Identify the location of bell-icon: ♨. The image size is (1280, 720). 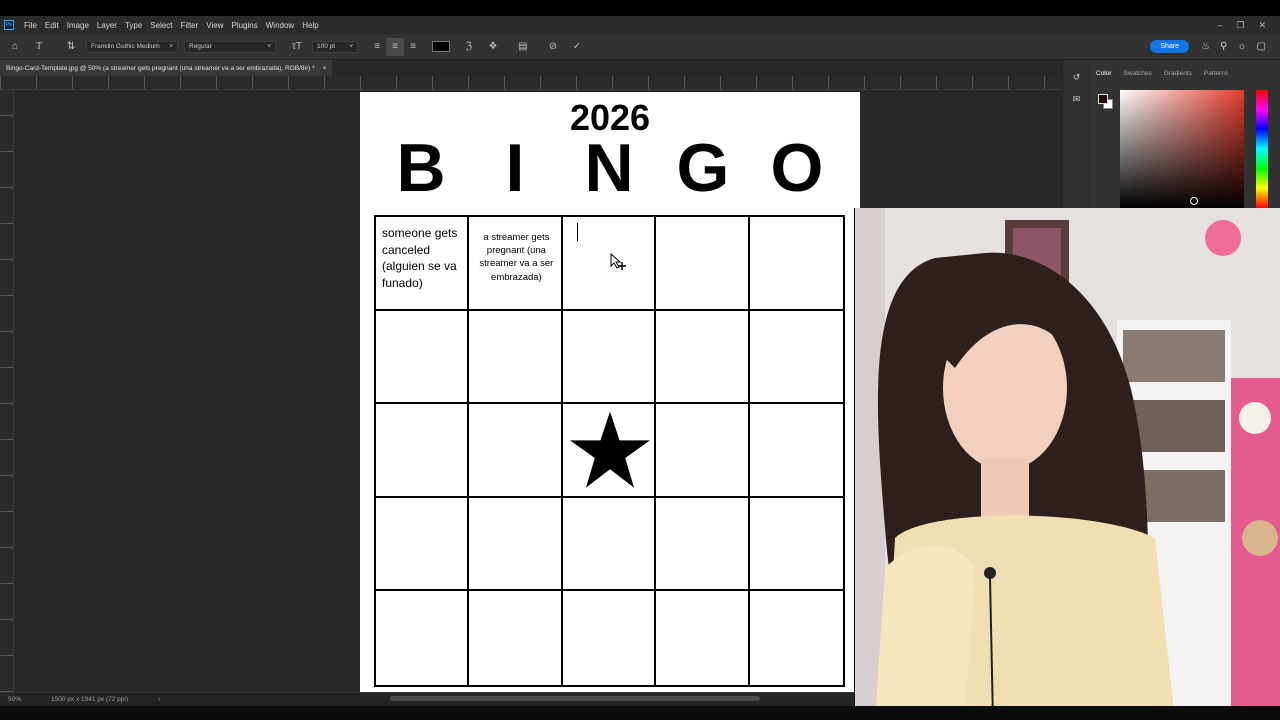
(1205, 46).